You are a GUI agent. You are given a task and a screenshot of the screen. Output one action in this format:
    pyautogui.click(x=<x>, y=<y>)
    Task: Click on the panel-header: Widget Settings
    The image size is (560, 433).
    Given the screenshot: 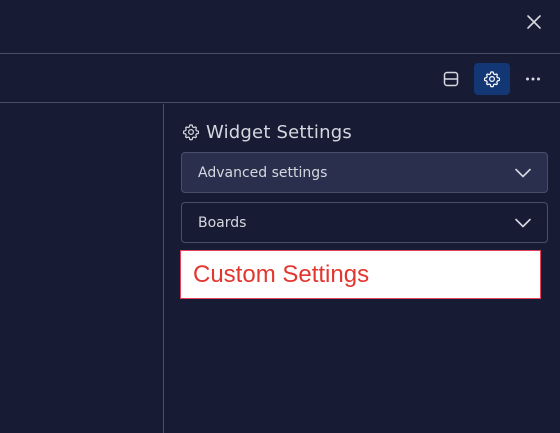 What is the action you would take?
    pyautogui.click(x=267, y=132)
    